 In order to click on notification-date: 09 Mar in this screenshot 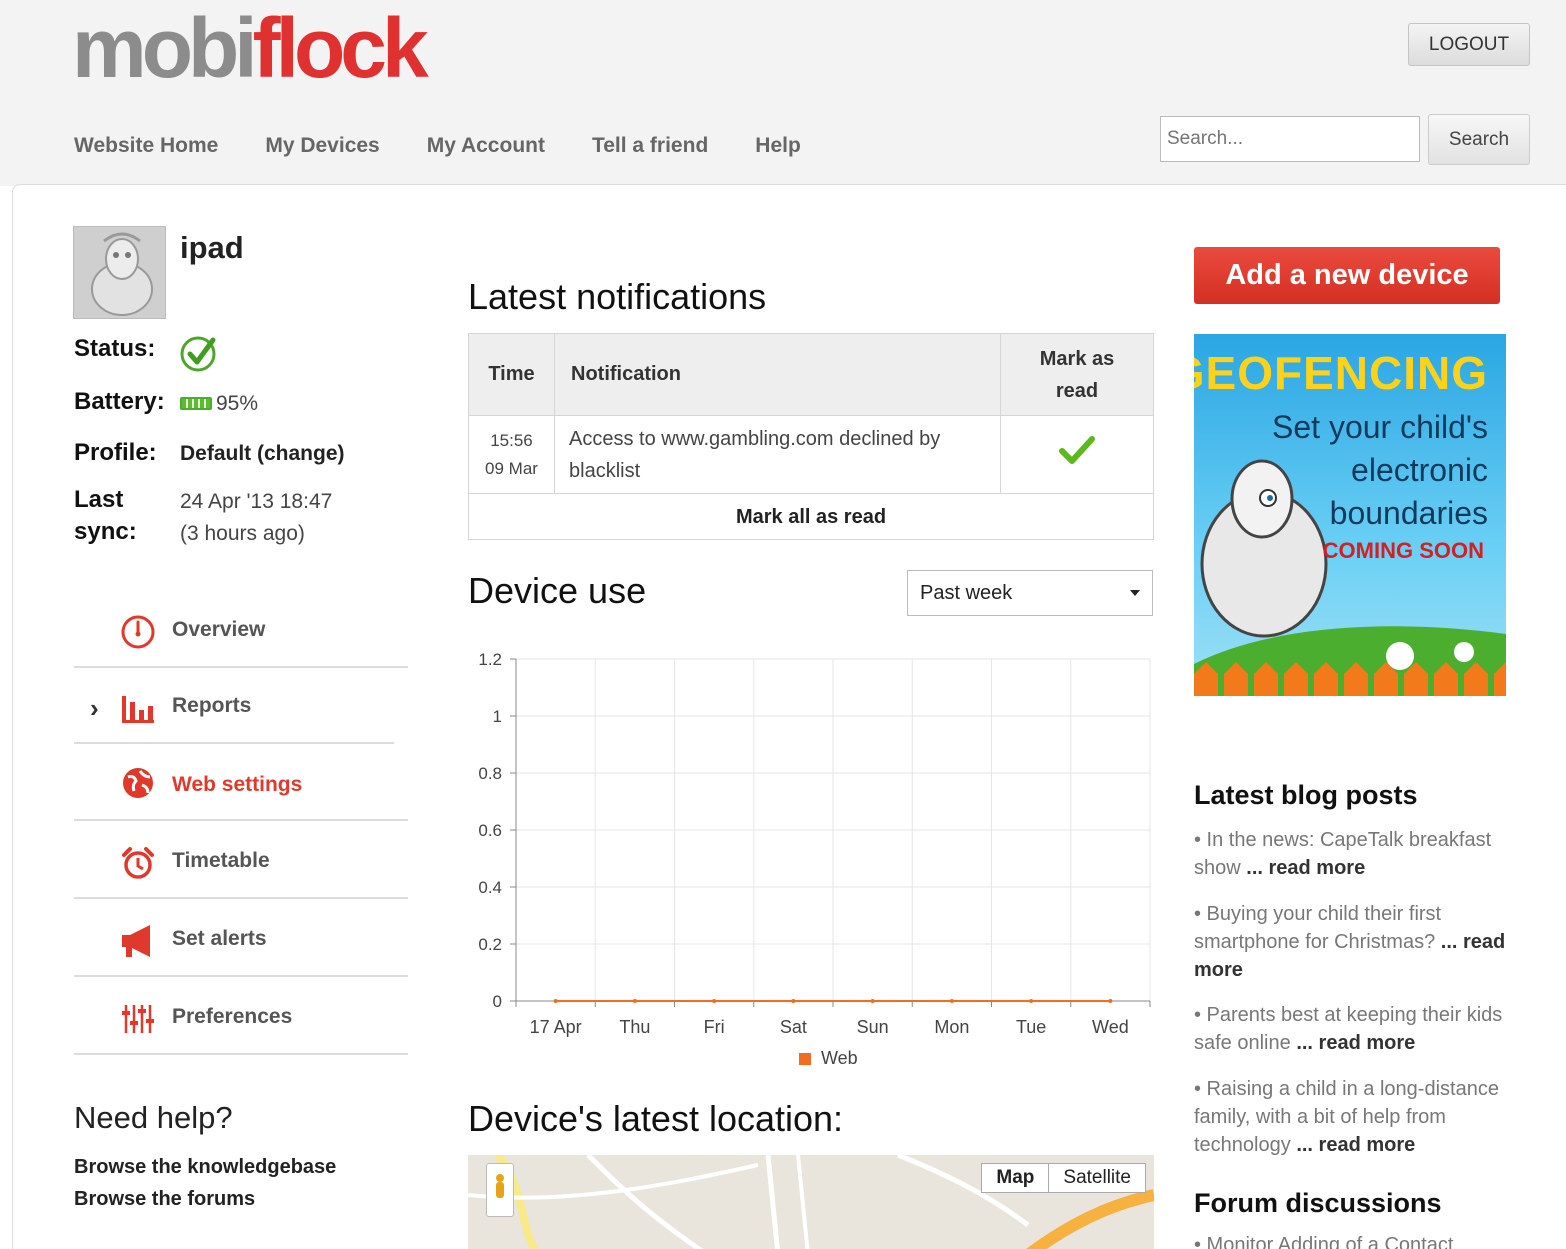, I will do `click(511, 468)`.